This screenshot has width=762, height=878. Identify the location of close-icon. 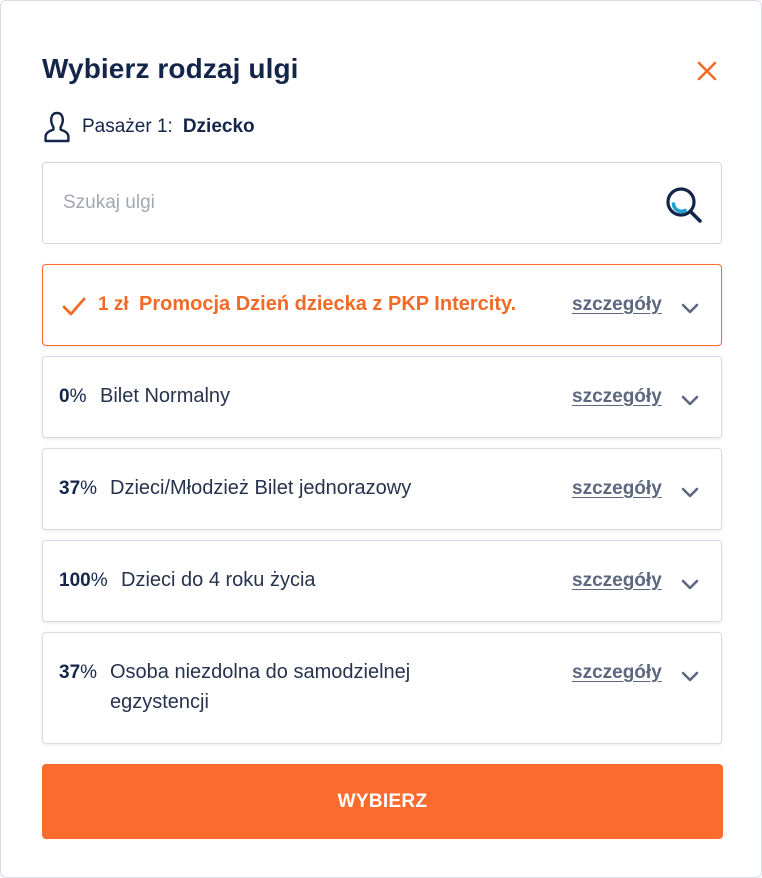
(707, 71).